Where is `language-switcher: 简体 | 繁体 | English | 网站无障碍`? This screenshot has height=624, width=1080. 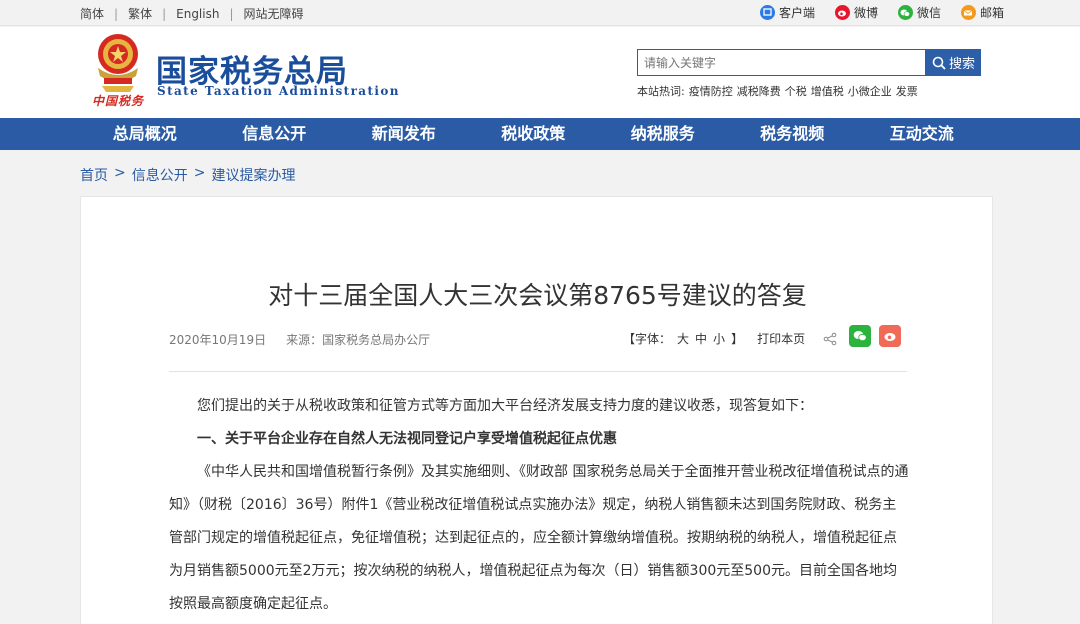 language-switcher: 简体 | 繁体 | English | 网站无障碍 is located at coordinates (192, 13).